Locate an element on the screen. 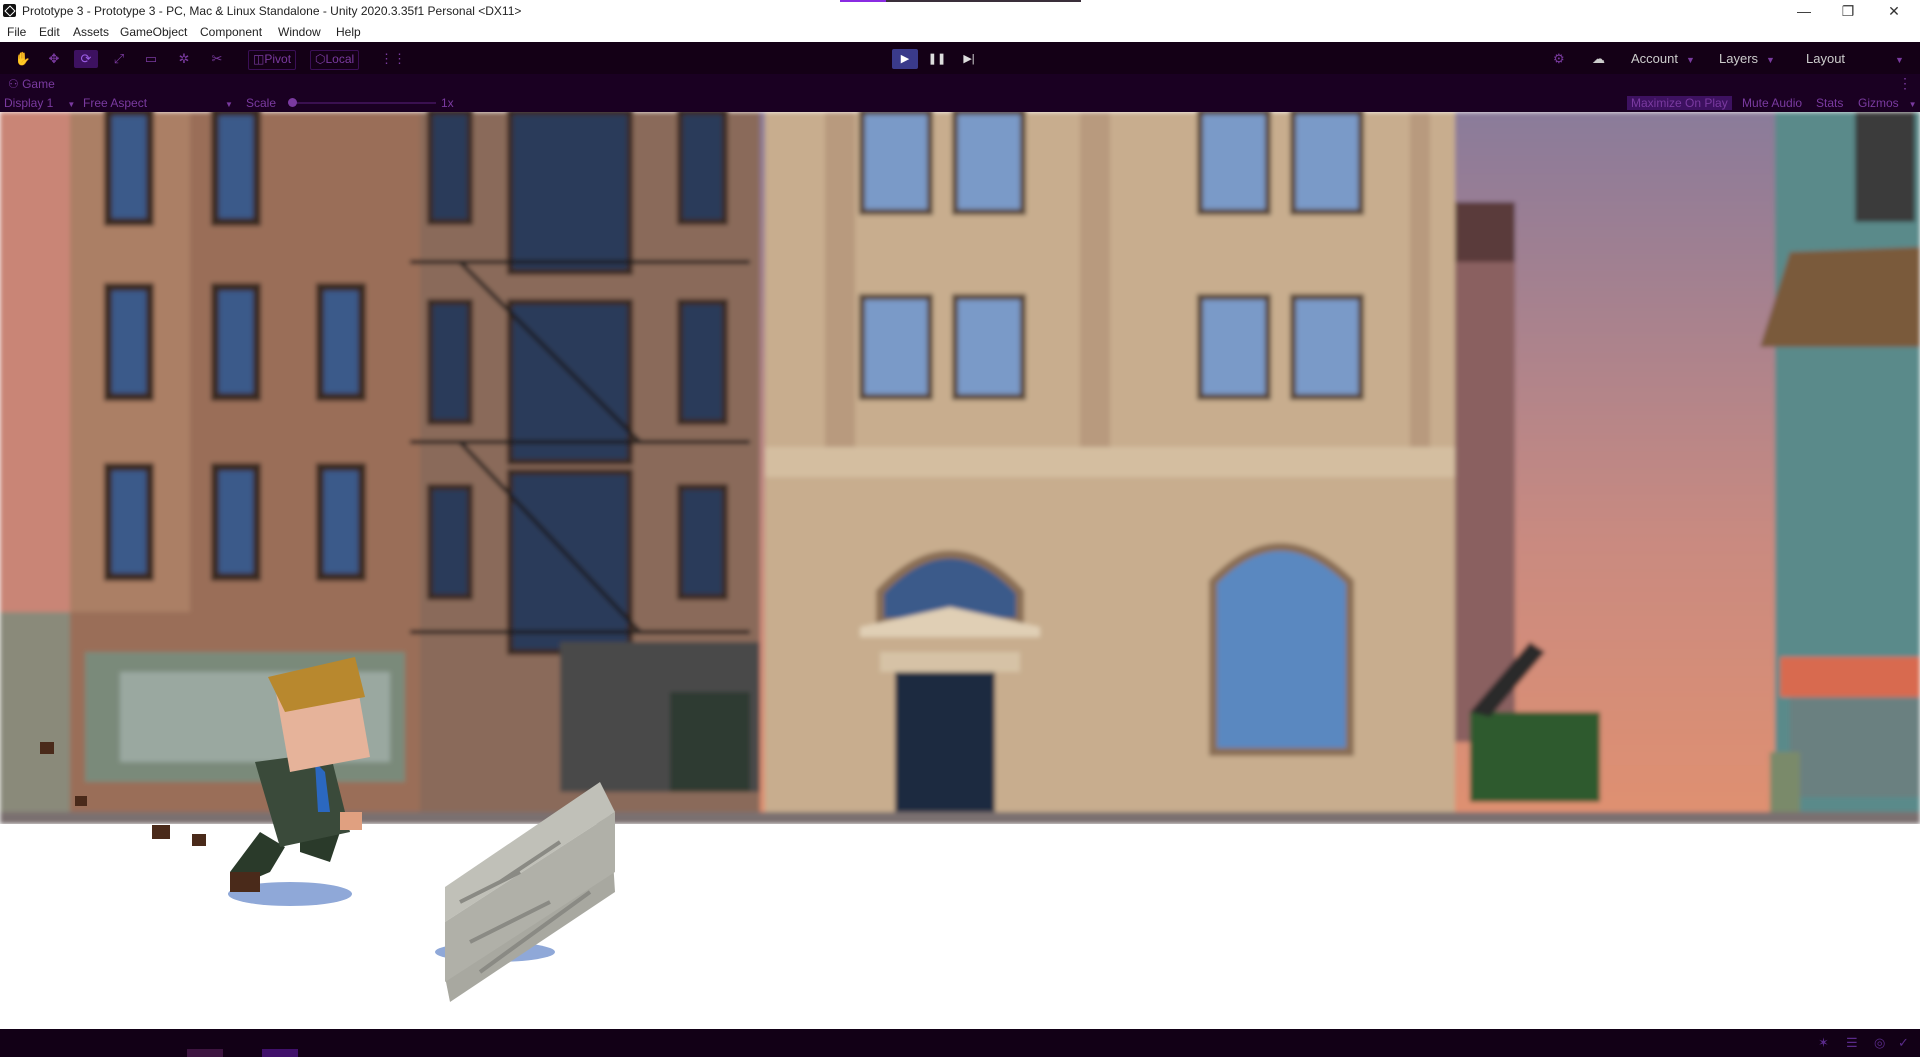  menu-gameobject: GameObject is located at coordinates (153, 32).